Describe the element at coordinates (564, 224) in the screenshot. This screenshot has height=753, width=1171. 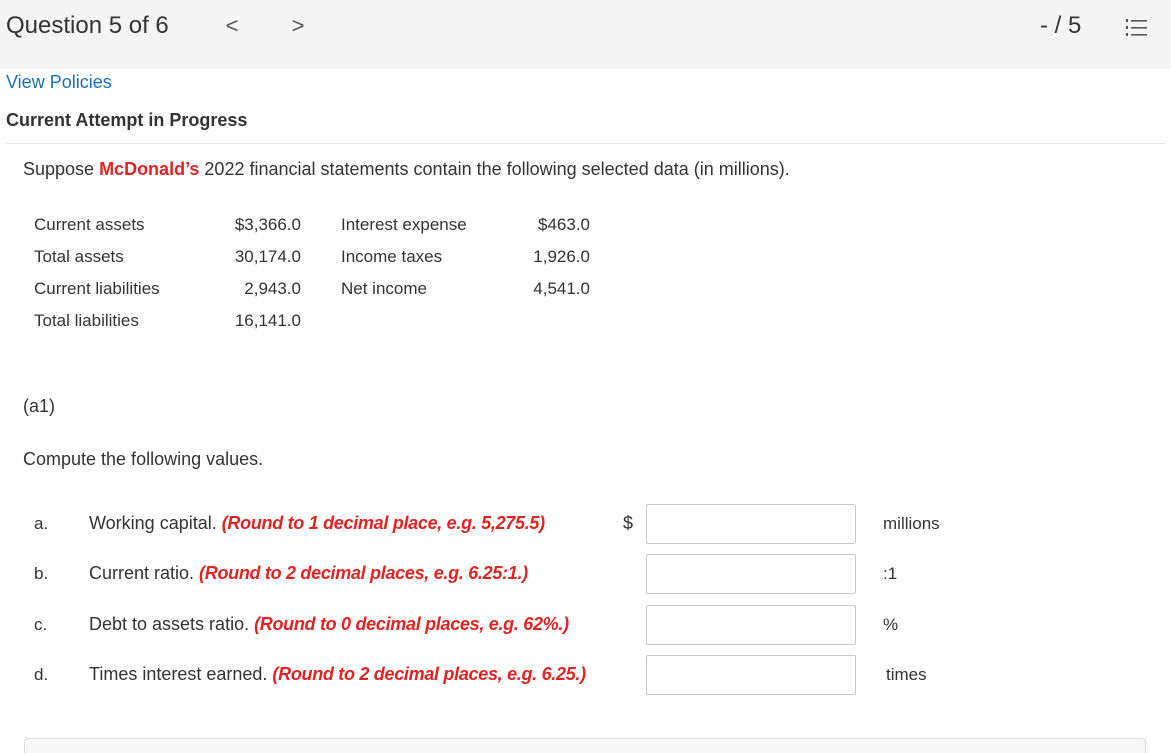
I see `data-value: $463.0` at that location.